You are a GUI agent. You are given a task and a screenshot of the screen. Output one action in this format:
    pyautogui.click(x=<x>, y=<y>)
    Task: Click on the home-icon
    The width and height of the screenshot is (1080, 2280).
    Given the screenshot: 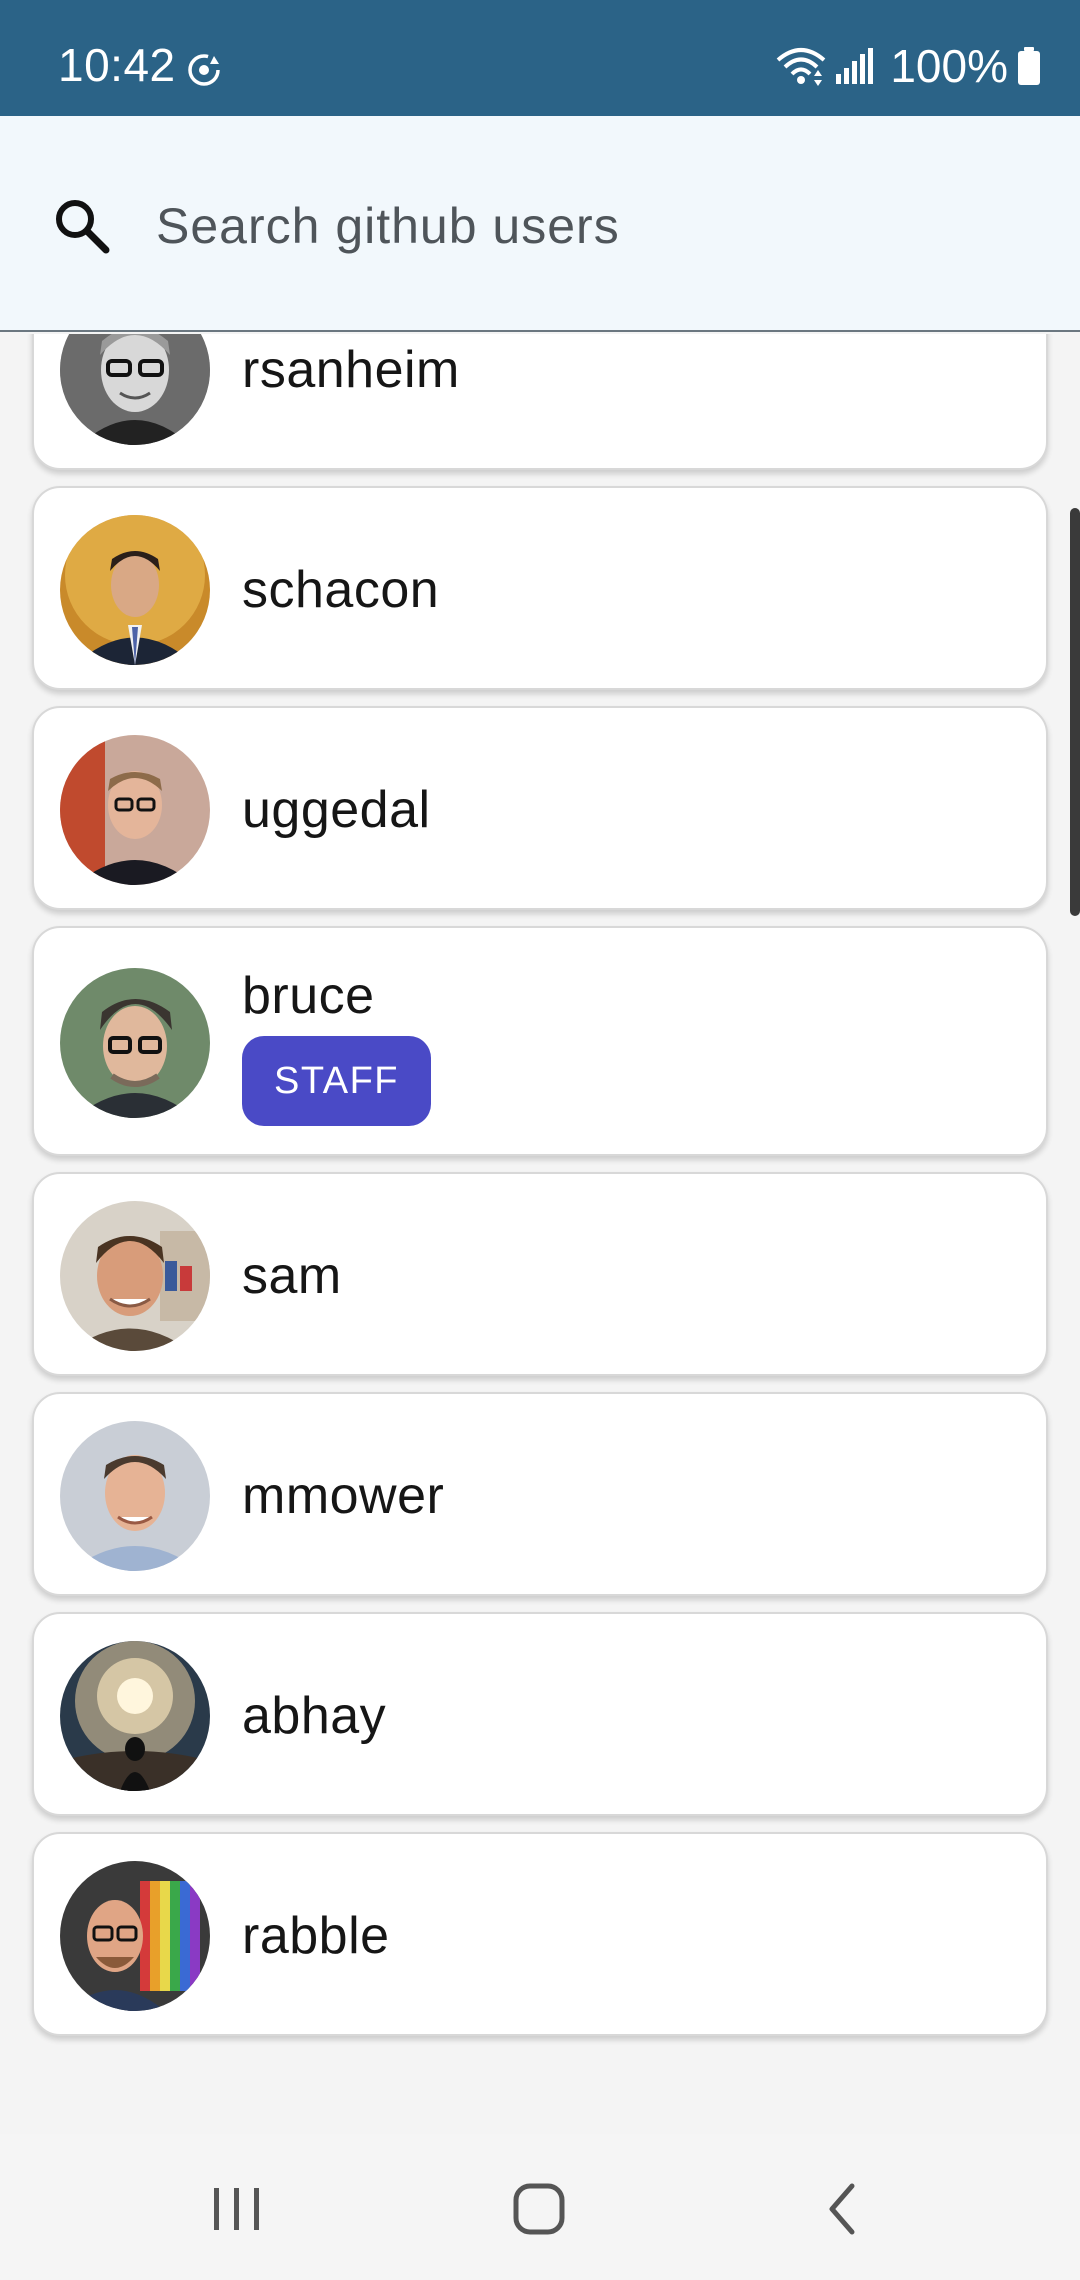 What is the action you would take?
    pyautogui.click(x=539, y=2209)
    